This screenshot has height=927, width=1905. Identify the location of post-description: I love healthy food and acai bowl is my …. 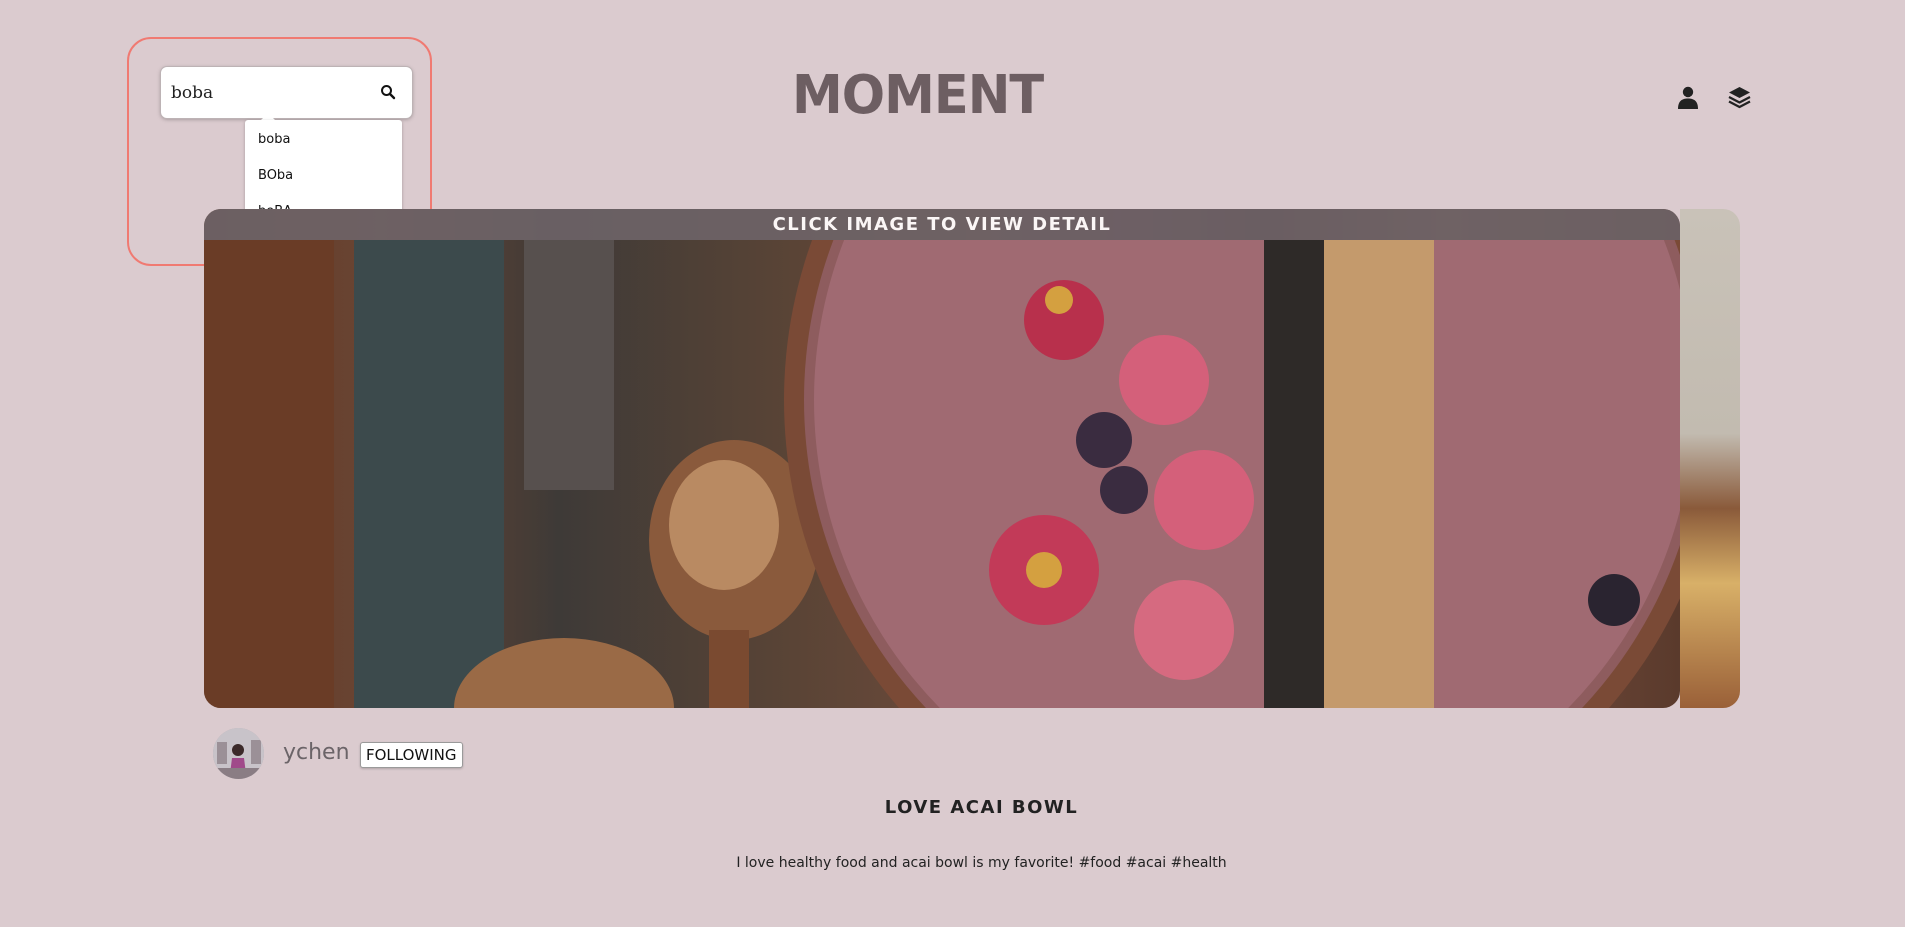
(981, 863).